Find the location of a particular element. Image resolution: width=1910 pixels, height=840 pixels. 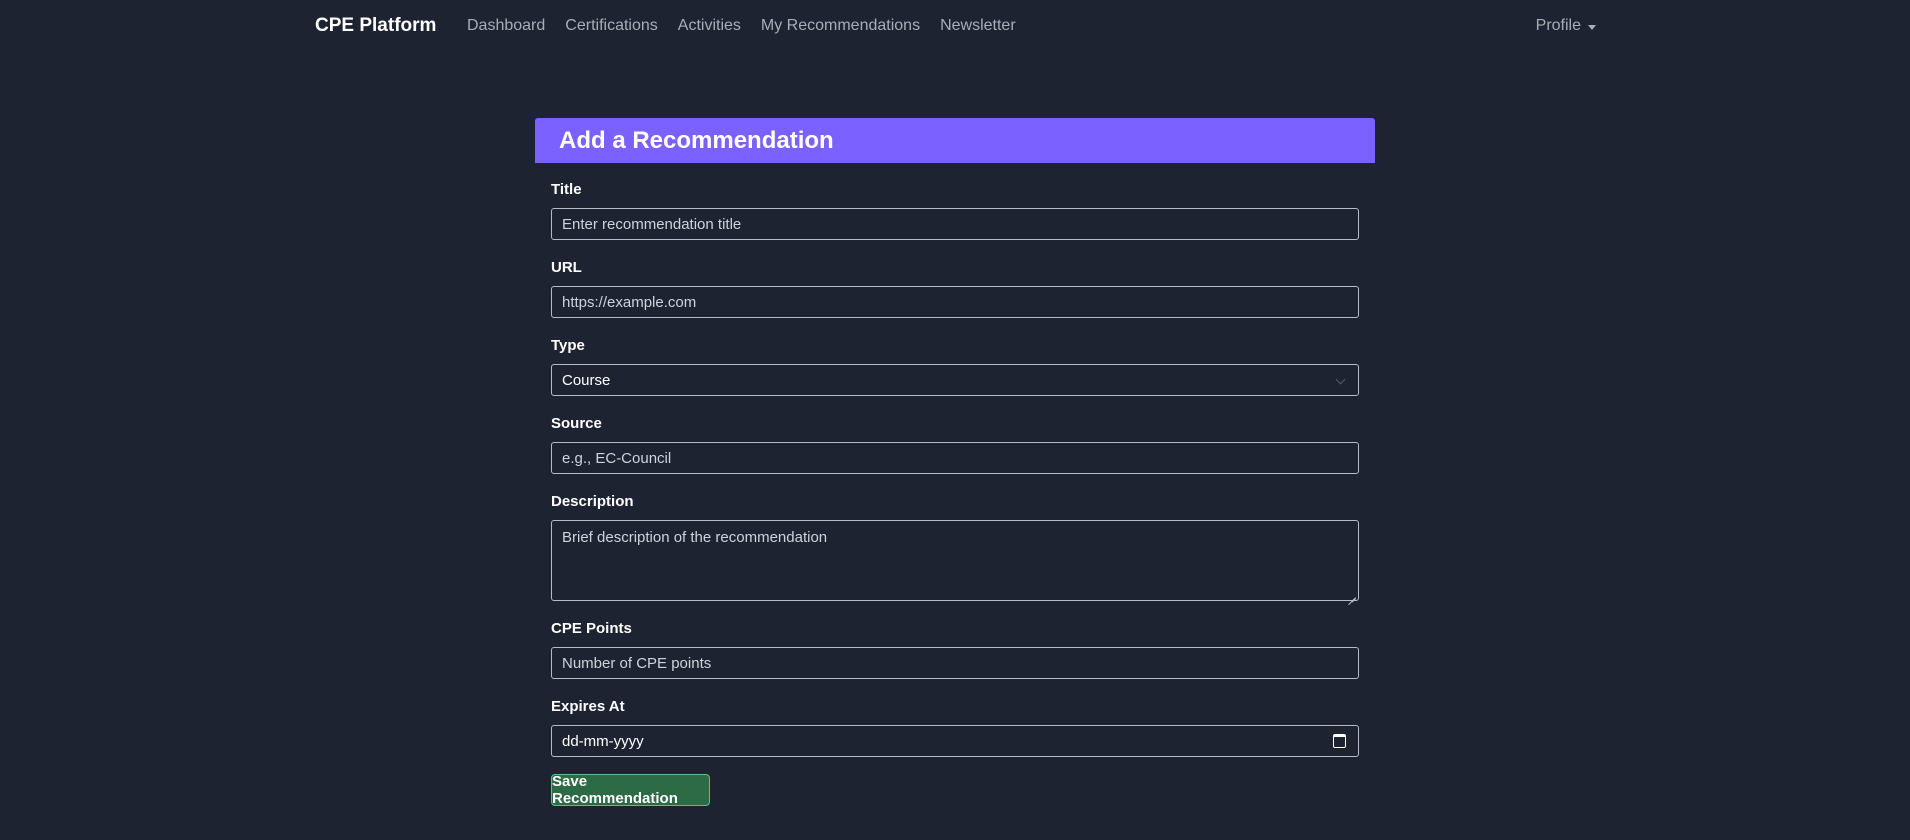

expires-at-group: Expires At dd-mm-yyyy is located at coordinates (955, 728).